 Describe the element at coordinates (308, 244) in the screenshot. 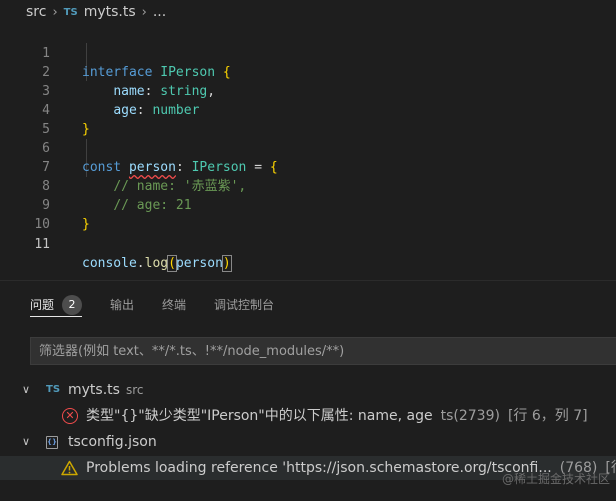

I see `code-line-active: 11 console.log(person)` at that location.